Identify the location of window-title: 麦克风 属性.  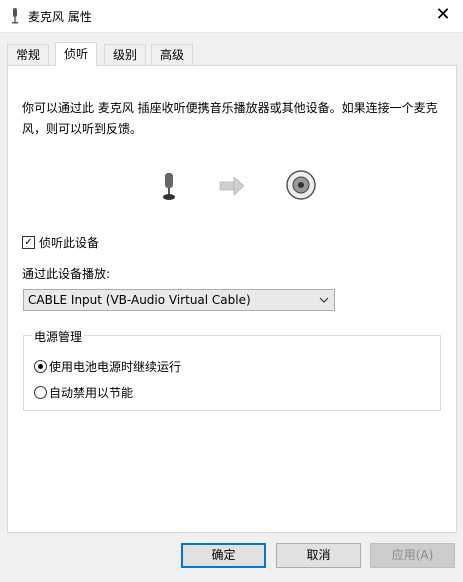
(60, 17).